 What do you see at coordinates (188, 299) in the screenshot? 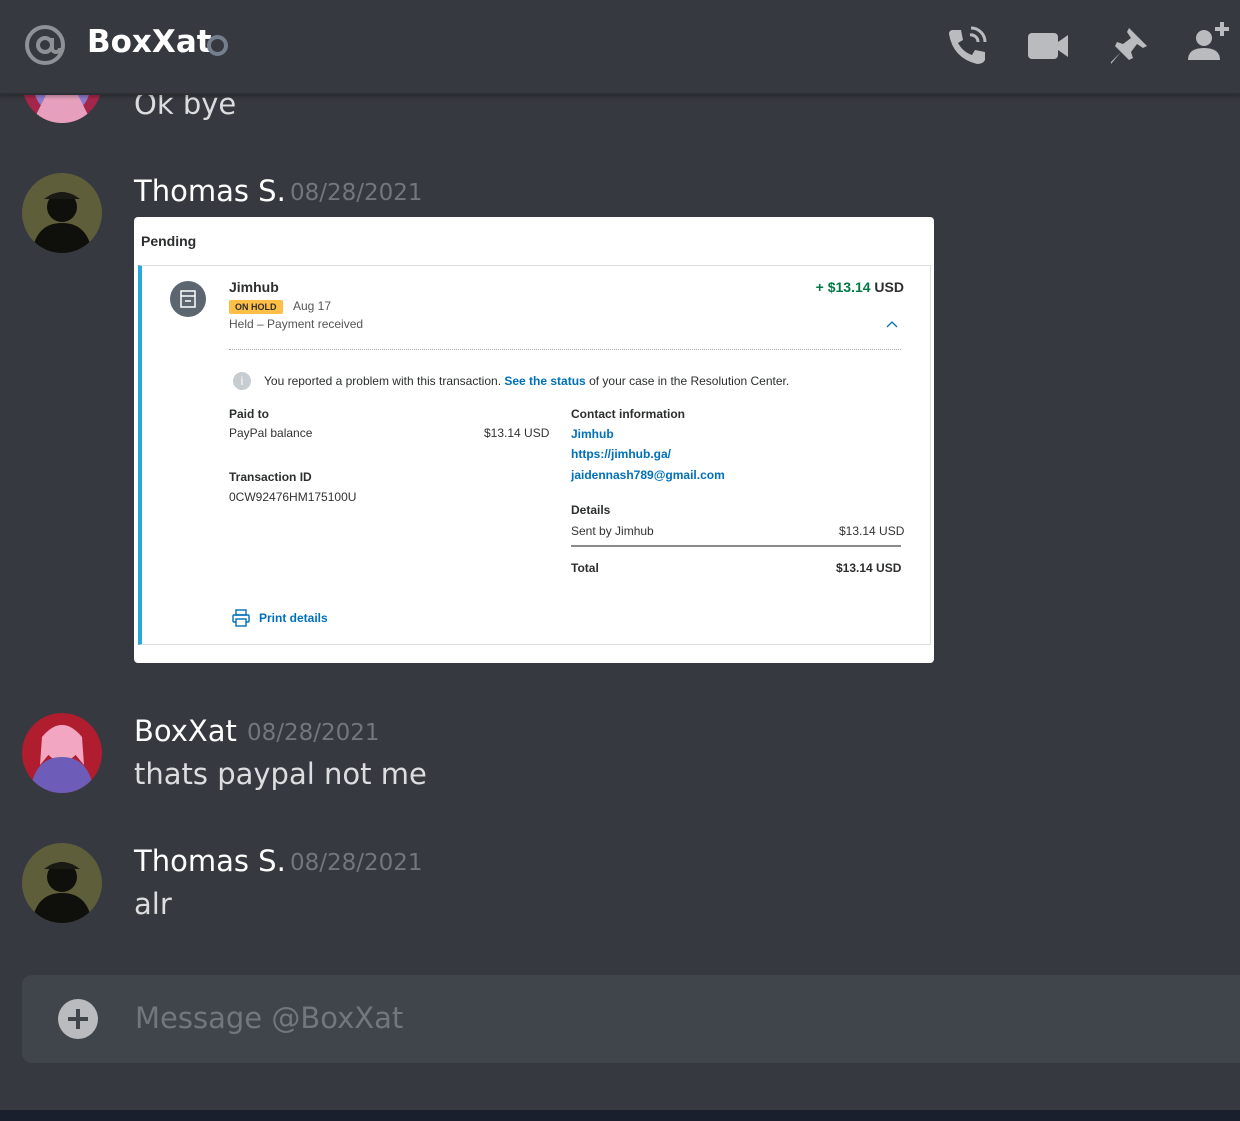
I see `store-icon` at bounding box center [188, 299].